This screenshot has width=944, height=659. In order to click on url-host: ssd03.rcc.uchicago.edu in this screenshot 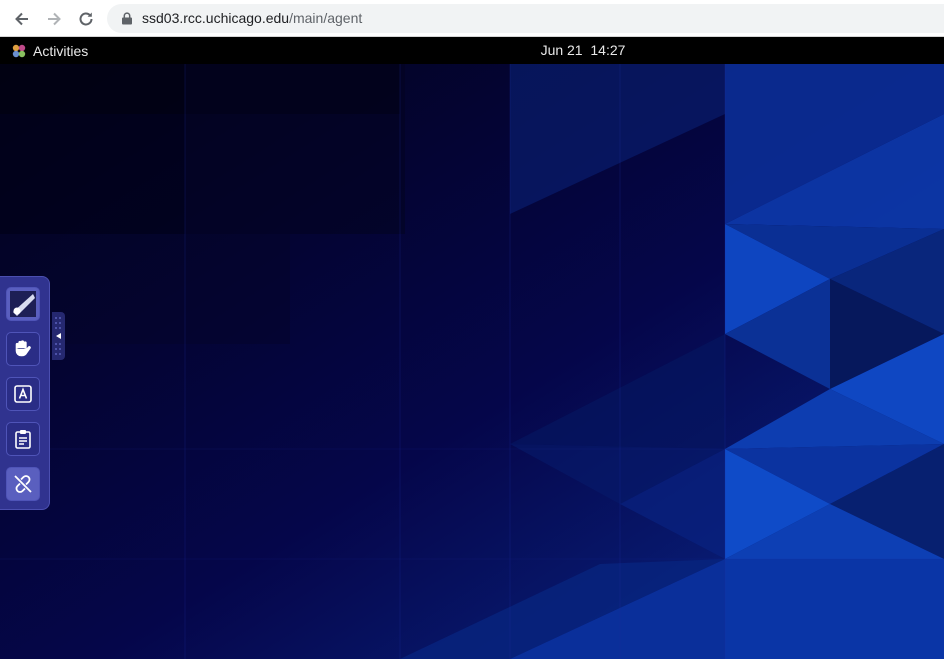, I will do `click(216, 18)`.